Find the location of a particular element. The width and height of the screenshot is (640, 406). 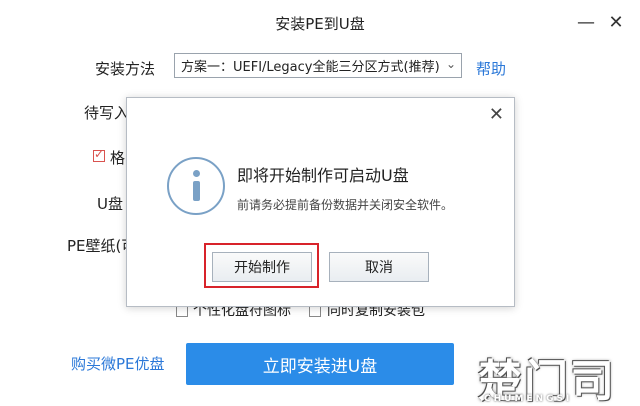

chevron-down-icon: ⌄ is located at coordinates (450, 64).